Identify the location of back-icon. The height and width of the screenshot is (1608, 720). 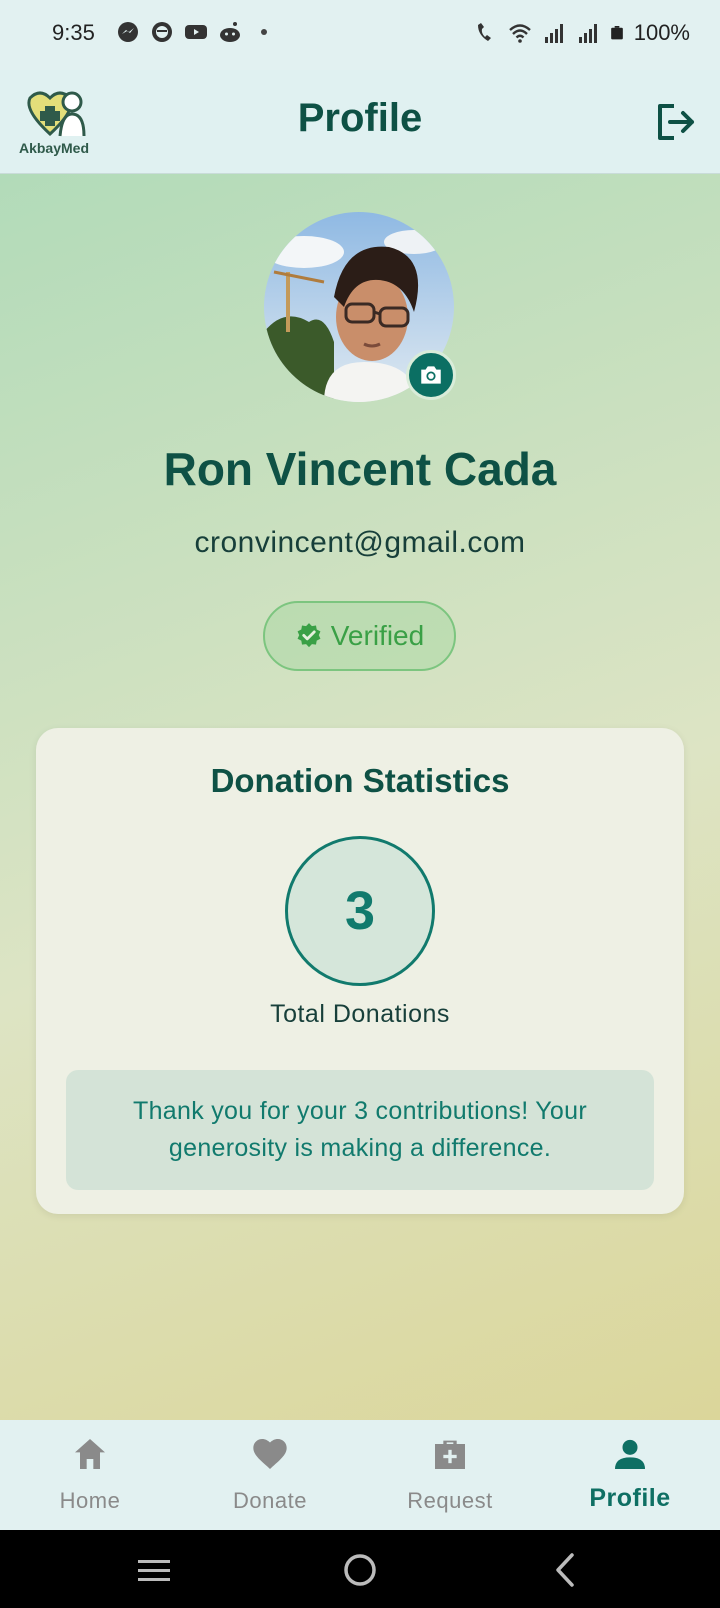
(566, 1570).